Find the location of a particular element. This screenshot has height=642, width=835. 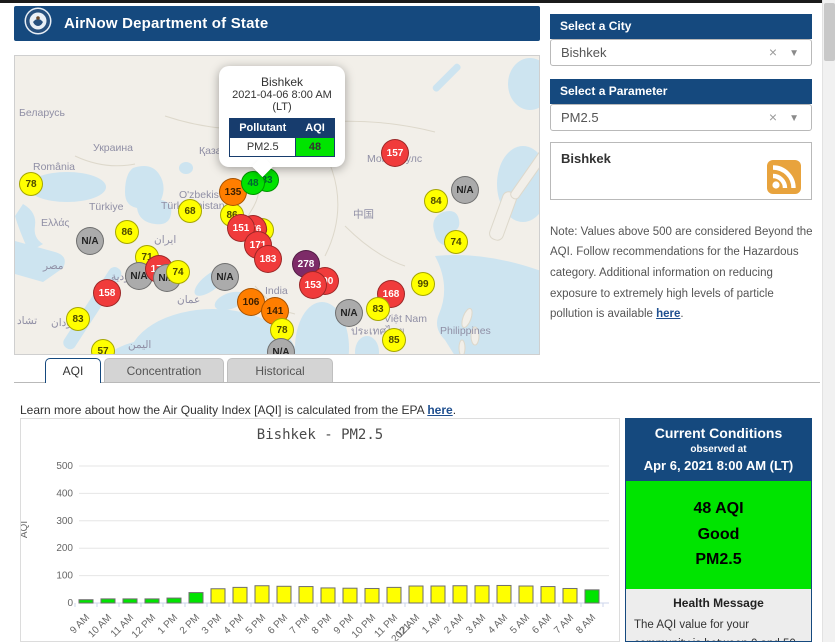

tab-historical: Historical is located at coordinates (280, 370).